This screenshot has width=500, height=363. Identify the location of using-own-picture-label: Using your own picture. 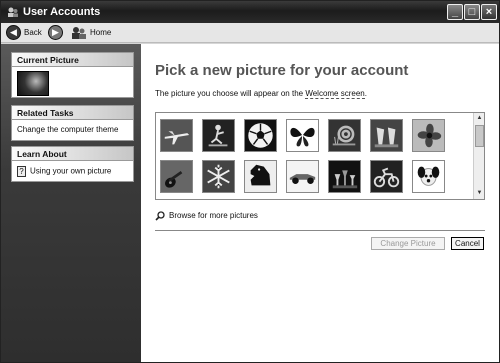
(71, 171).